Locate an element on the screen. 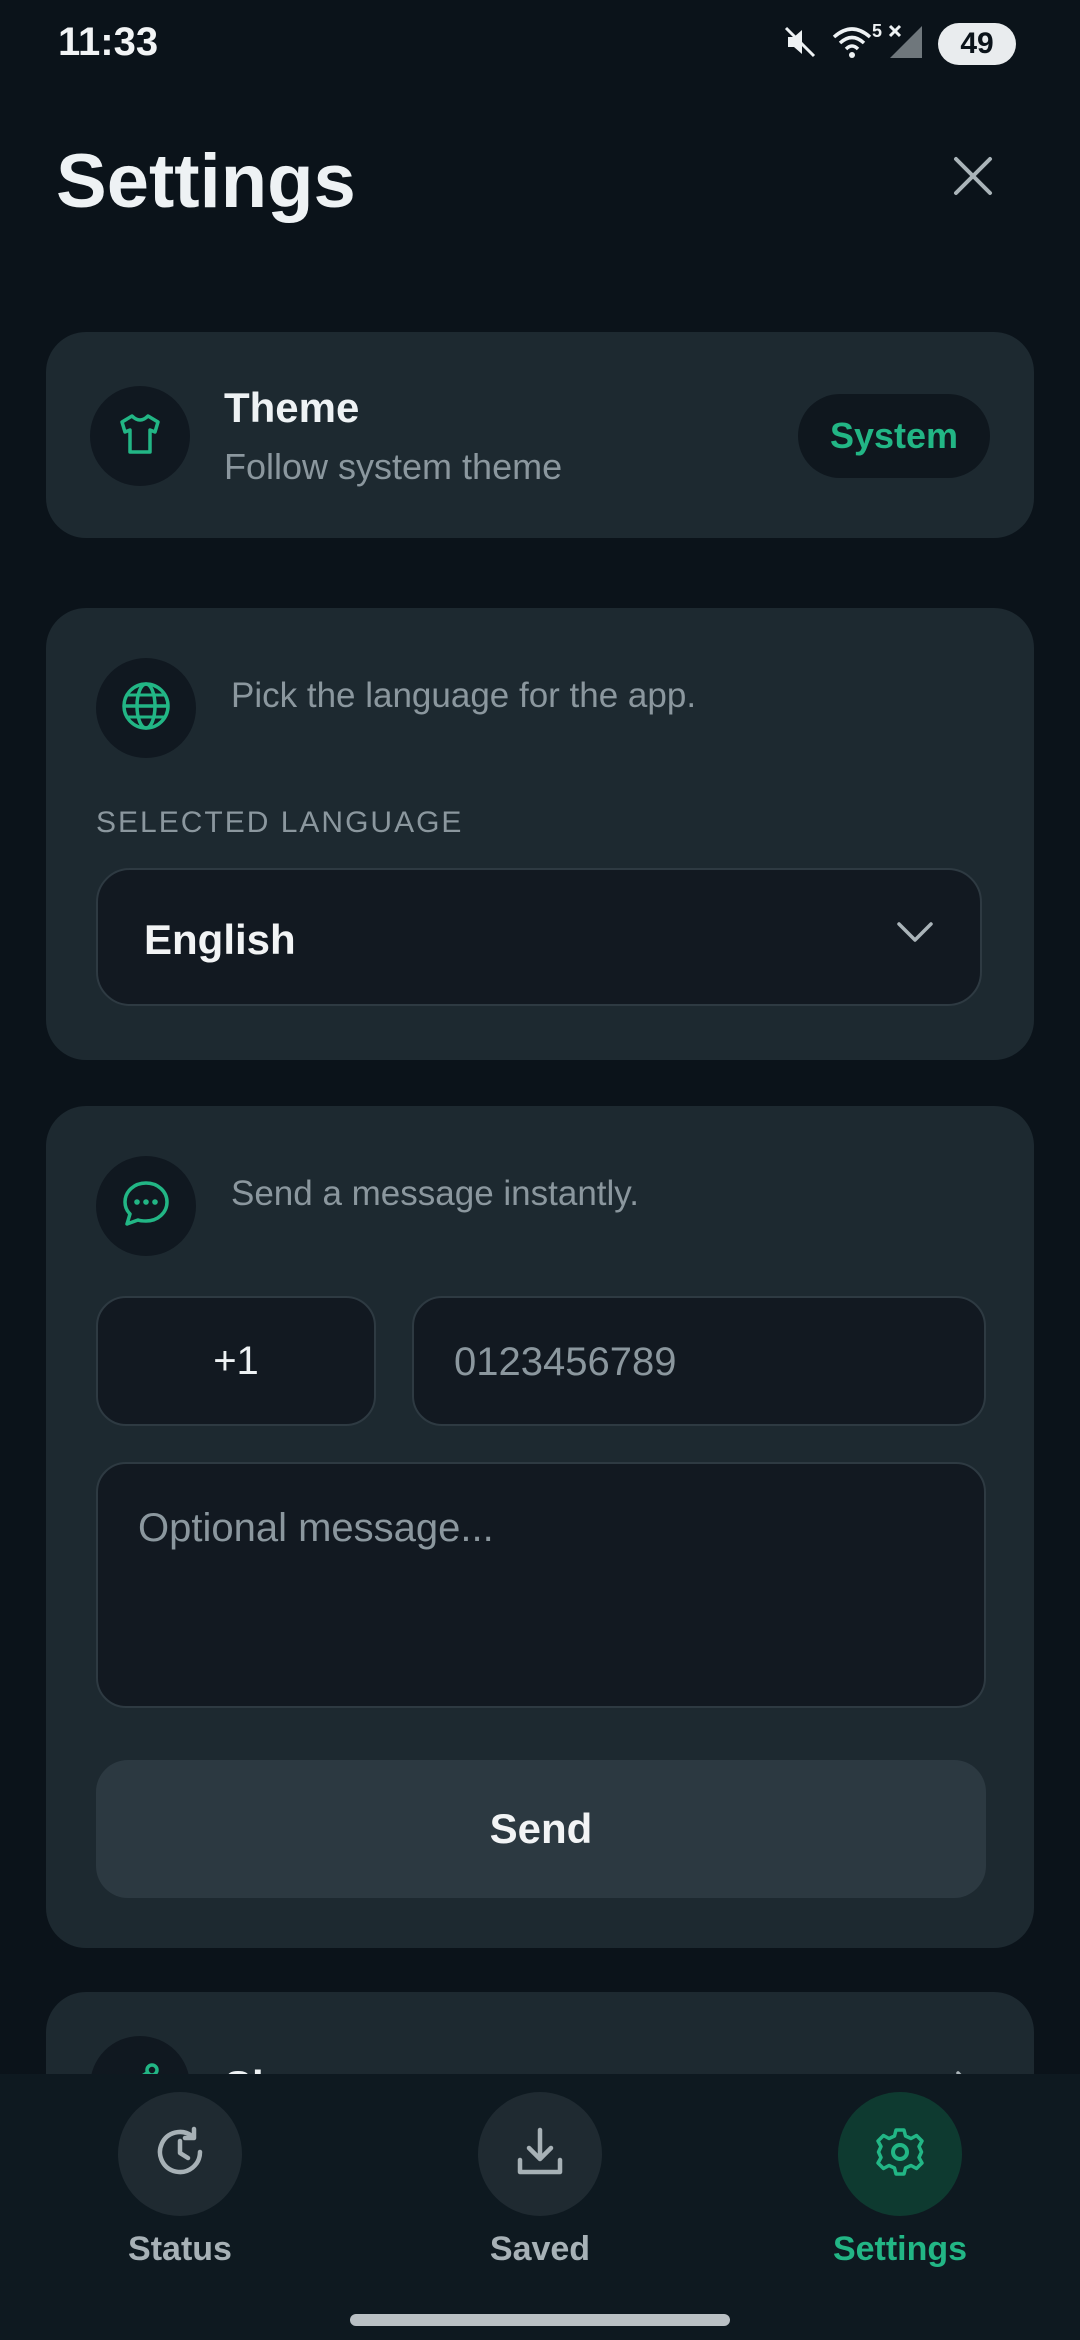 The width and height of the screenshot is (1080, 2340). gear-icon is located at coordinates (900, 2154).